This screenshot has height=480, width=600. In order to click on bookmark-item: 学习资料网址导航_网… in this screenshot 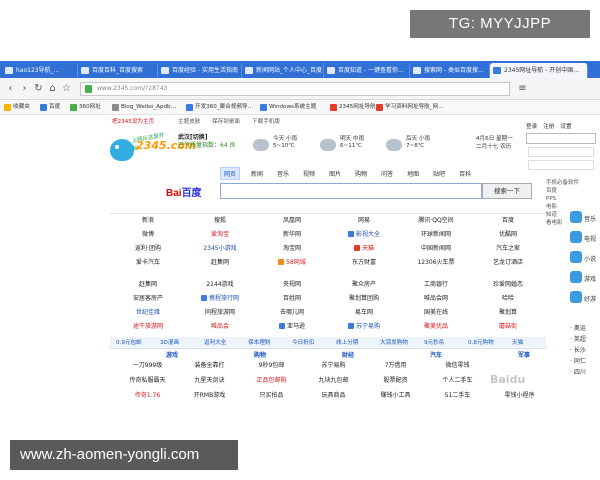, I will do `click(410, 107)`.